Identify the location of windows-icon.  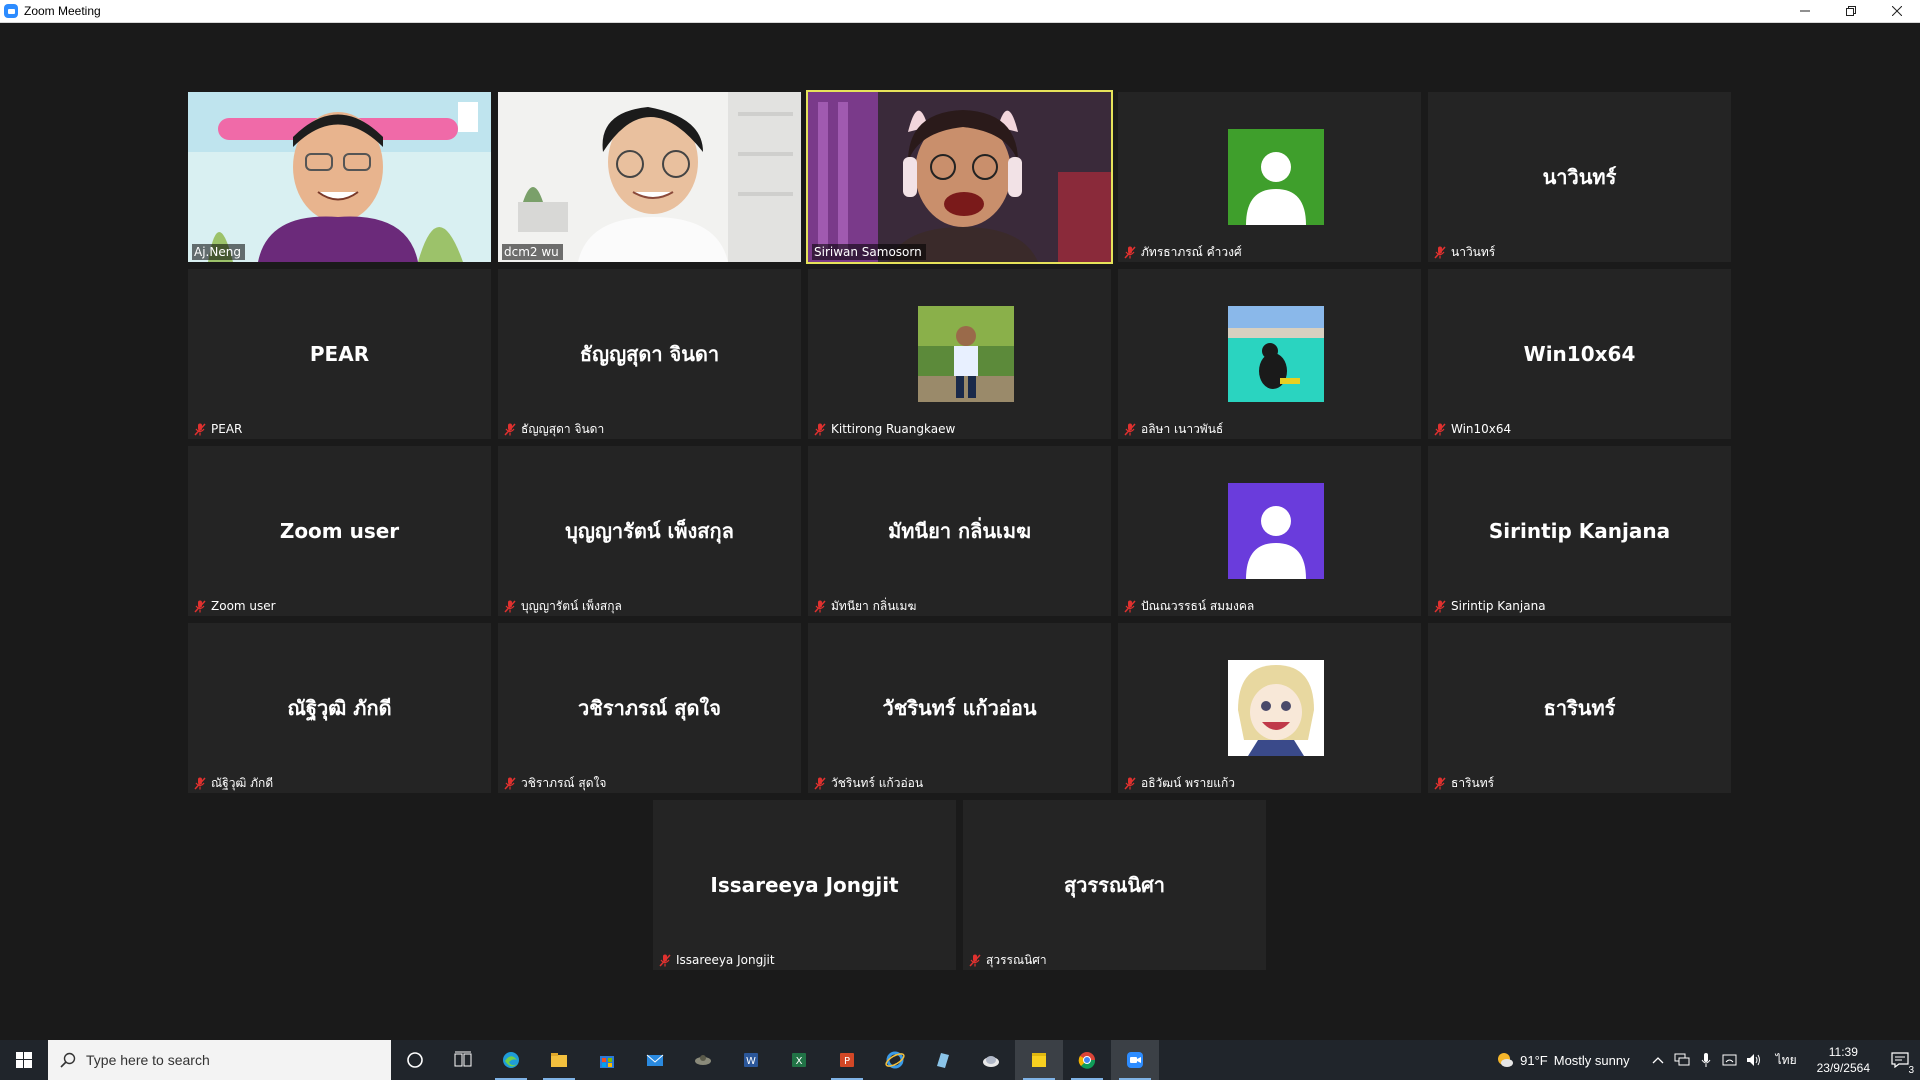
(24, 1060).